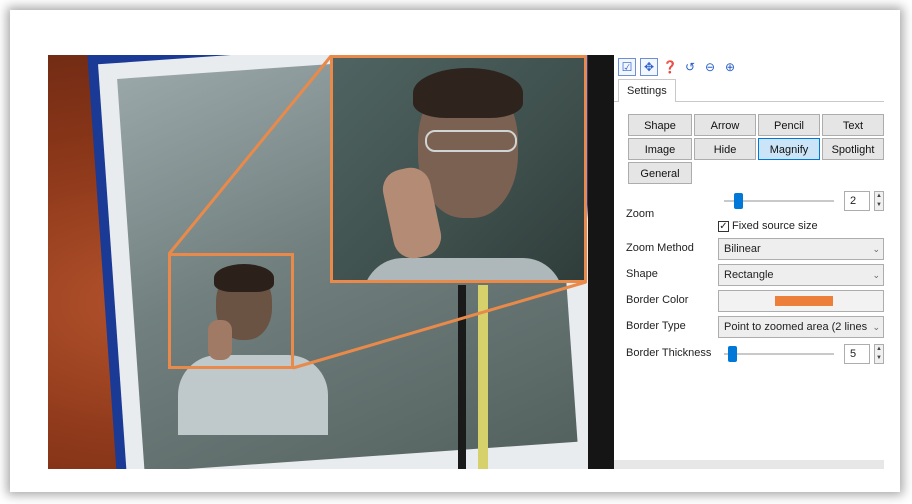  What do you see at coordinates (231, 311) in the screenshot?
I see `magnify-source-box` at bounding box center [231, 311].